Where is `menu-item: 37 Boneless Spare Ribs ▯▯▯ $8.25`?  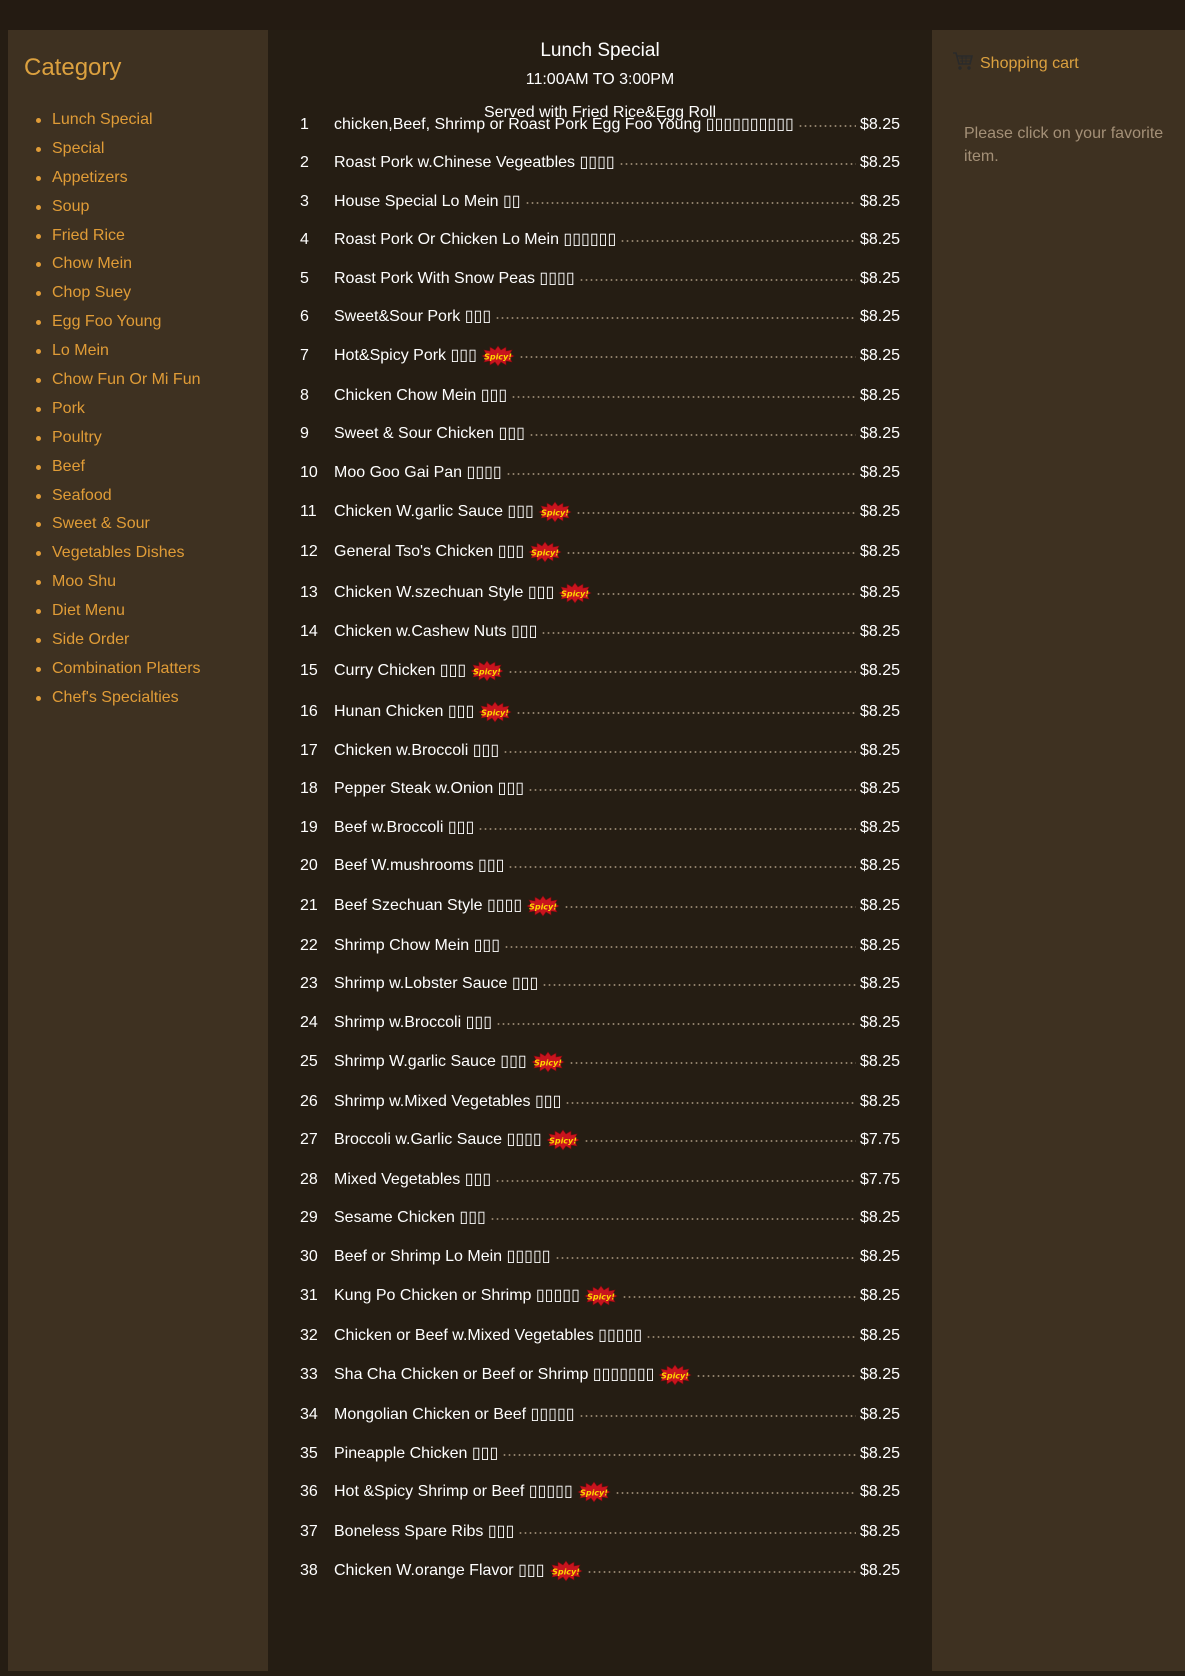 menu-item: 37 Boneless Spare Ribs ▯▯▯ $8.25 is located at coordinates (600, 1532).